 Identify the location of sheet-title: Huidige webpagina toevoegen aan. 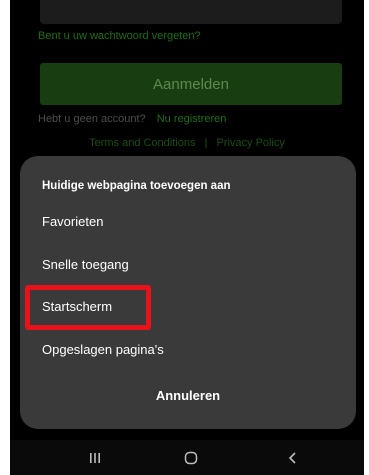
(136, 186).